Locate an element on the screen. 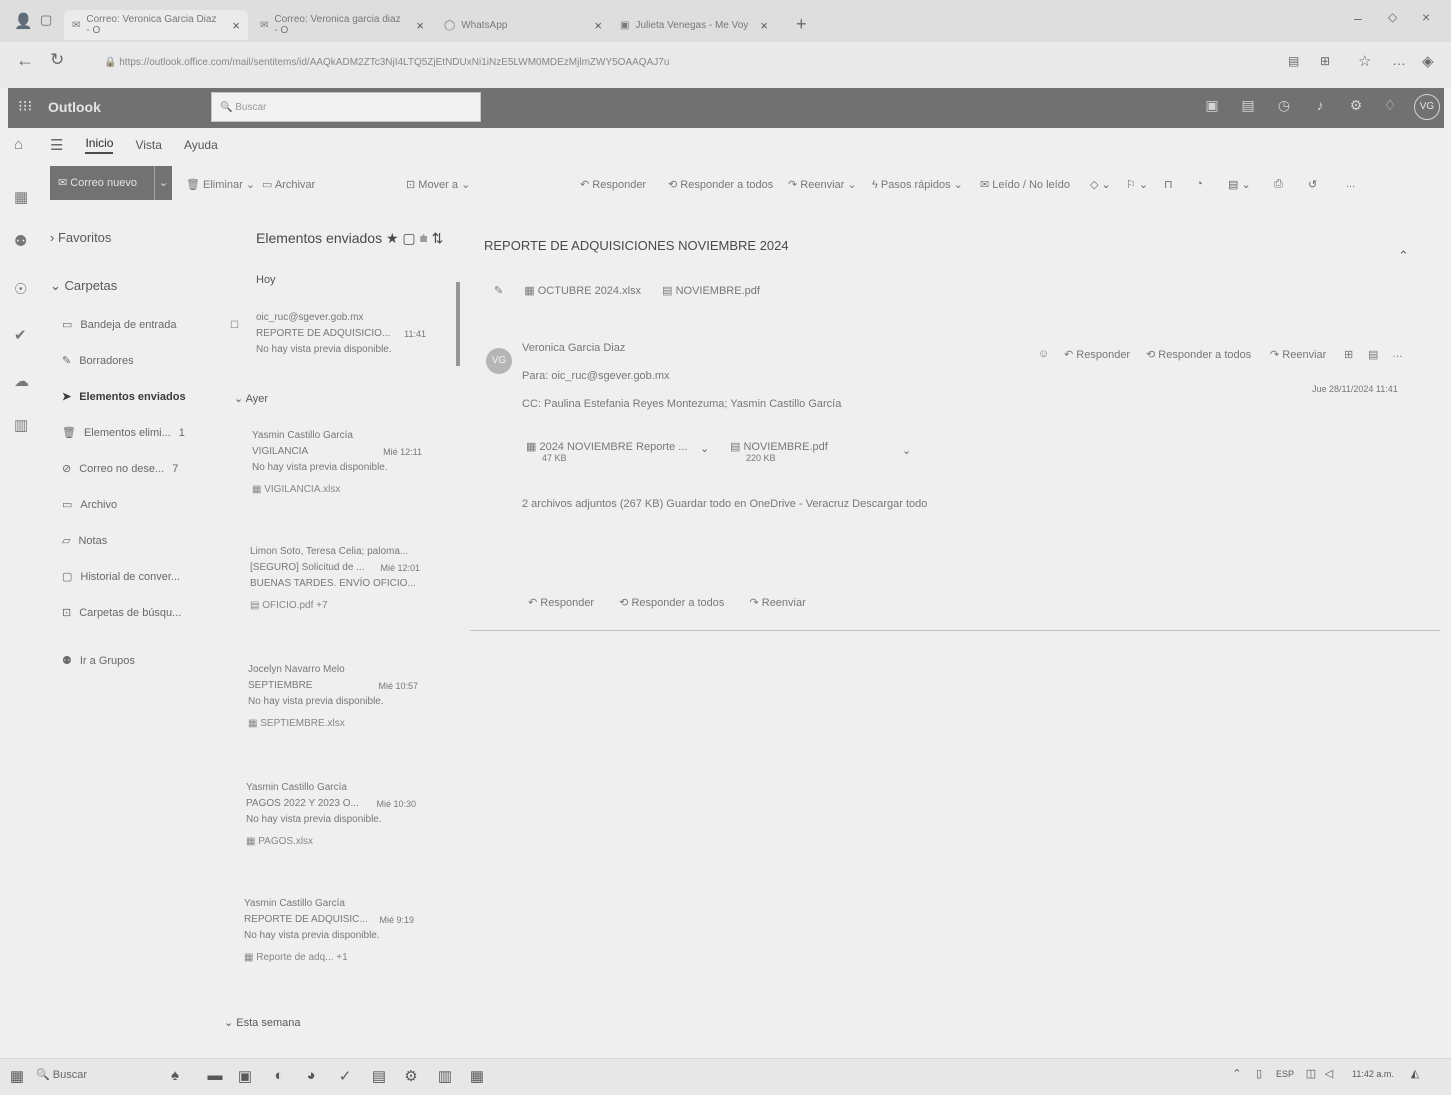  profile-icon: 👤 is located at coordinates (23, 21).